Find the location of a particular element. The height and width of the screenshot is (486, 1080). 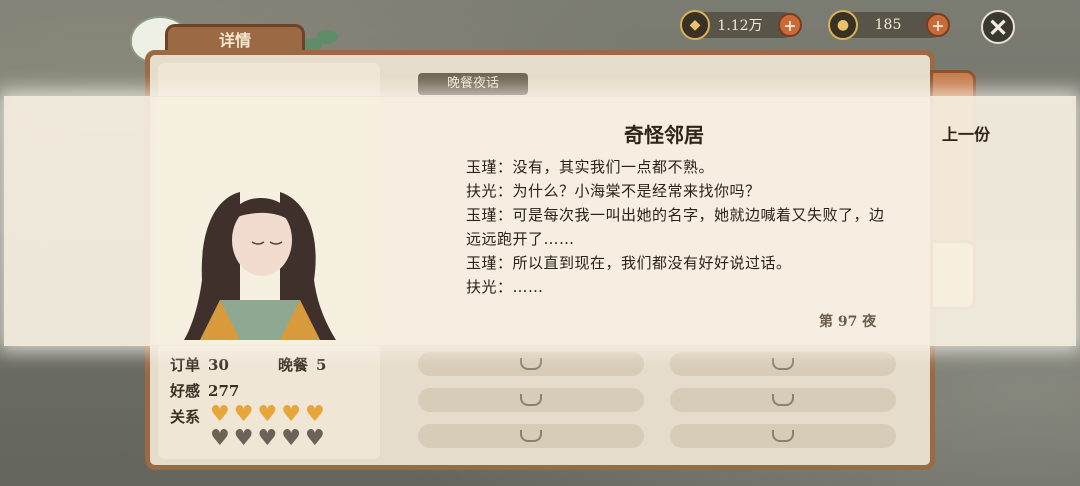

dinner-label: 晚餐 is located at coordinates (293, 365).